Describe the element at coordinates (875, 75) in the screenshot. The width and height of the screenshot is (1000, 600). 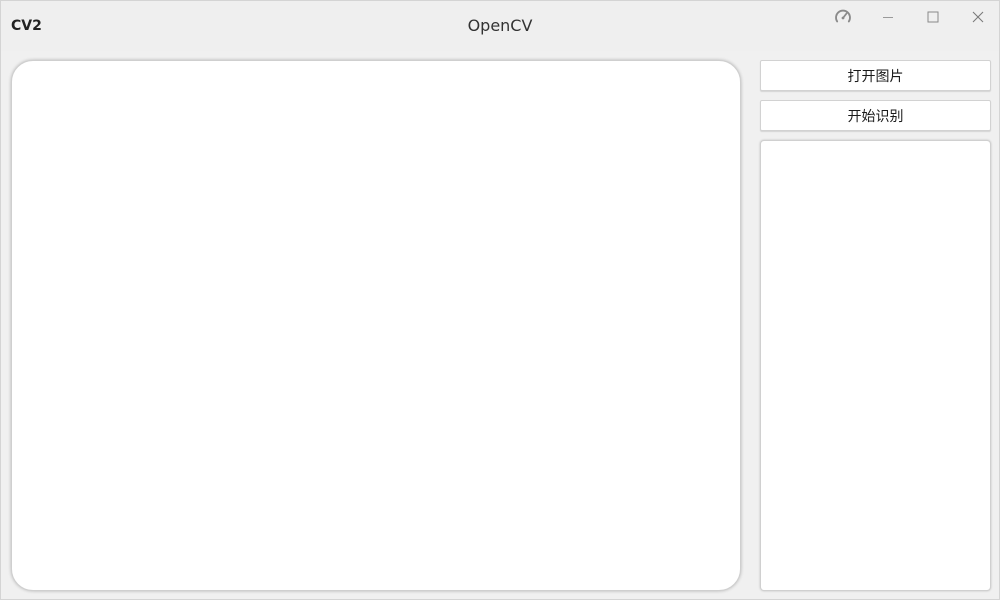
I see `open-image-button: 打开图片` at that location.